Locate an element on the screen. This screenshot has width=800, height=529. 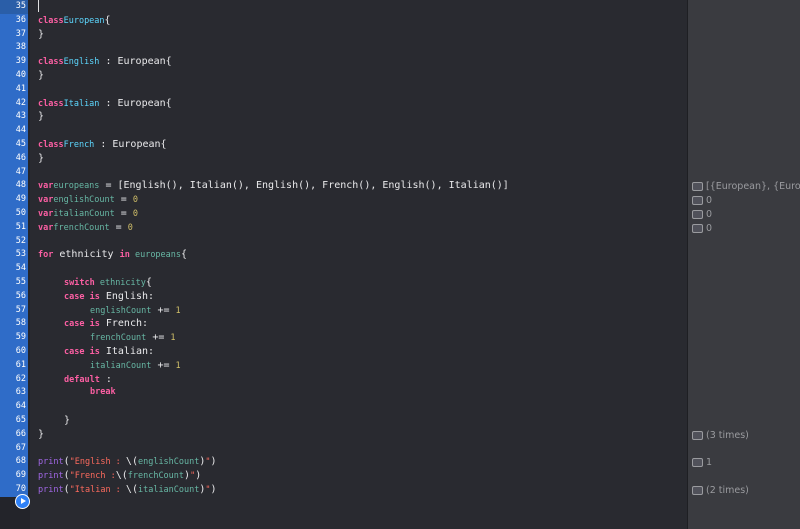
code-line: print("English : \(englishCount)") is located at coordinates (127, 462).